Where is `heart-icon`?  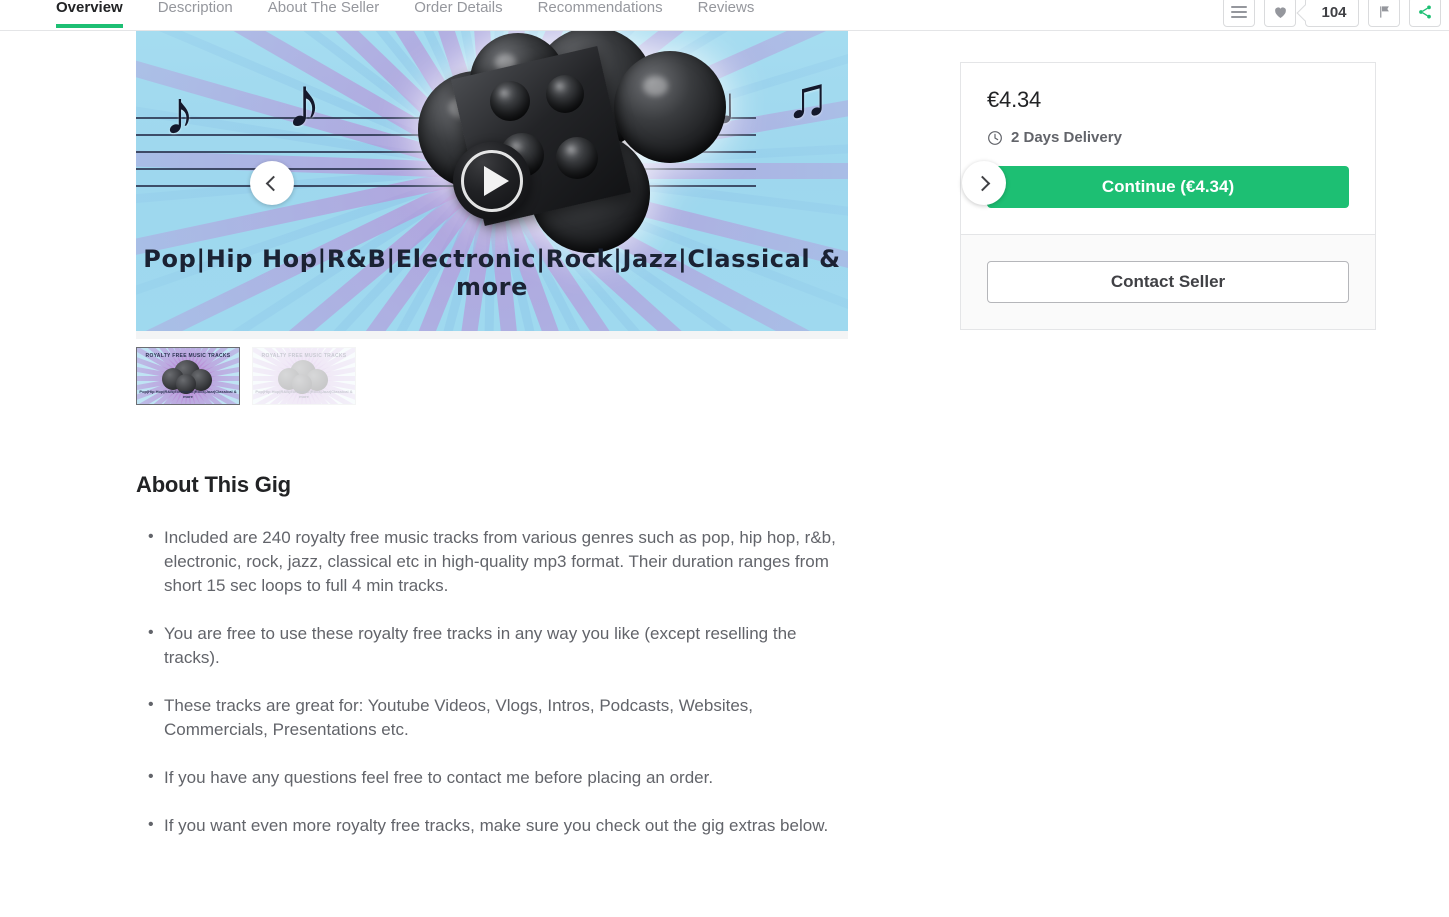 heart-icon is located at coordinates (1280, 12).